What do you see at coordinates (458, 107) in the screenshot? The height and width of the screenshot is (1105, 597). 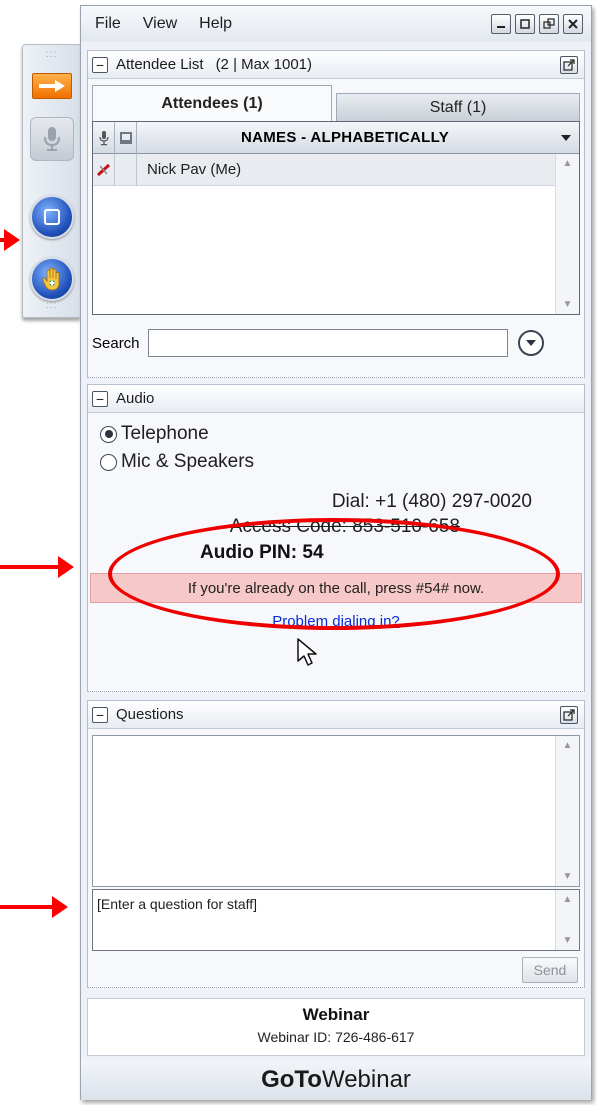 I see `tab-staff: Staff (1)` at bounding box center [458, 107].